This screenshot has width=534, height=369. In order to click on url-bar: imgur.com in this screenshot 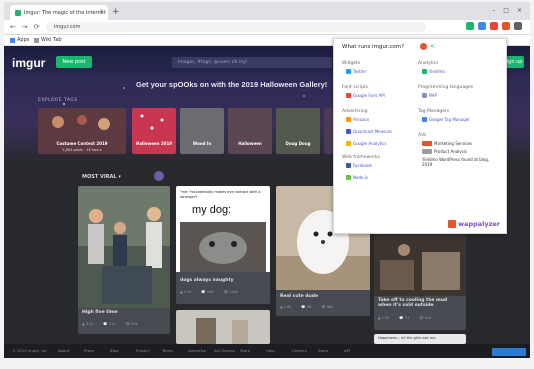, I will do `click(236, 27)`.